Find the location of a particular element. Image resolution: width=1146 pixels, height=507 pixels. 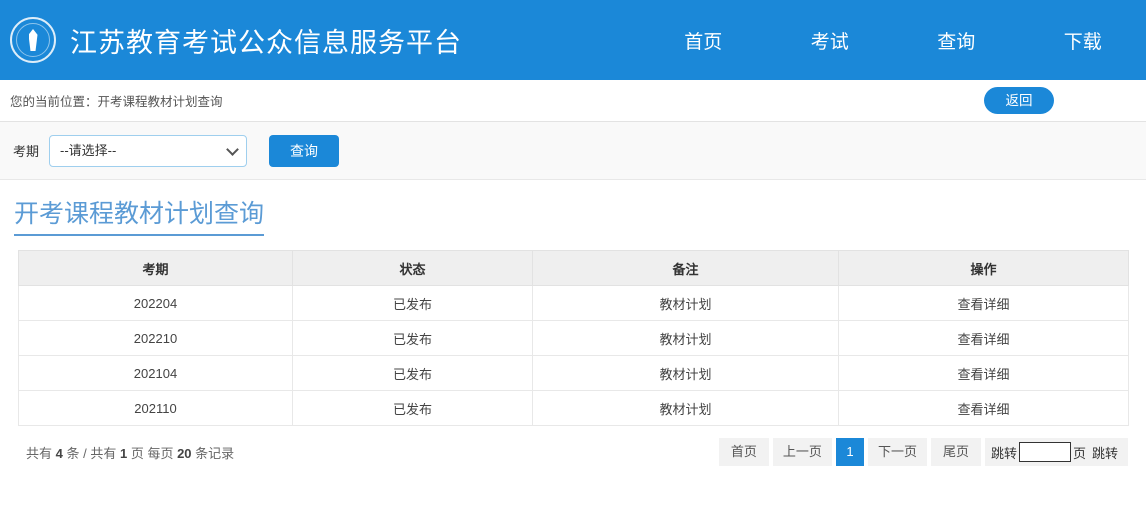

cell-term: 202204 is located at coordinates (155, 303).